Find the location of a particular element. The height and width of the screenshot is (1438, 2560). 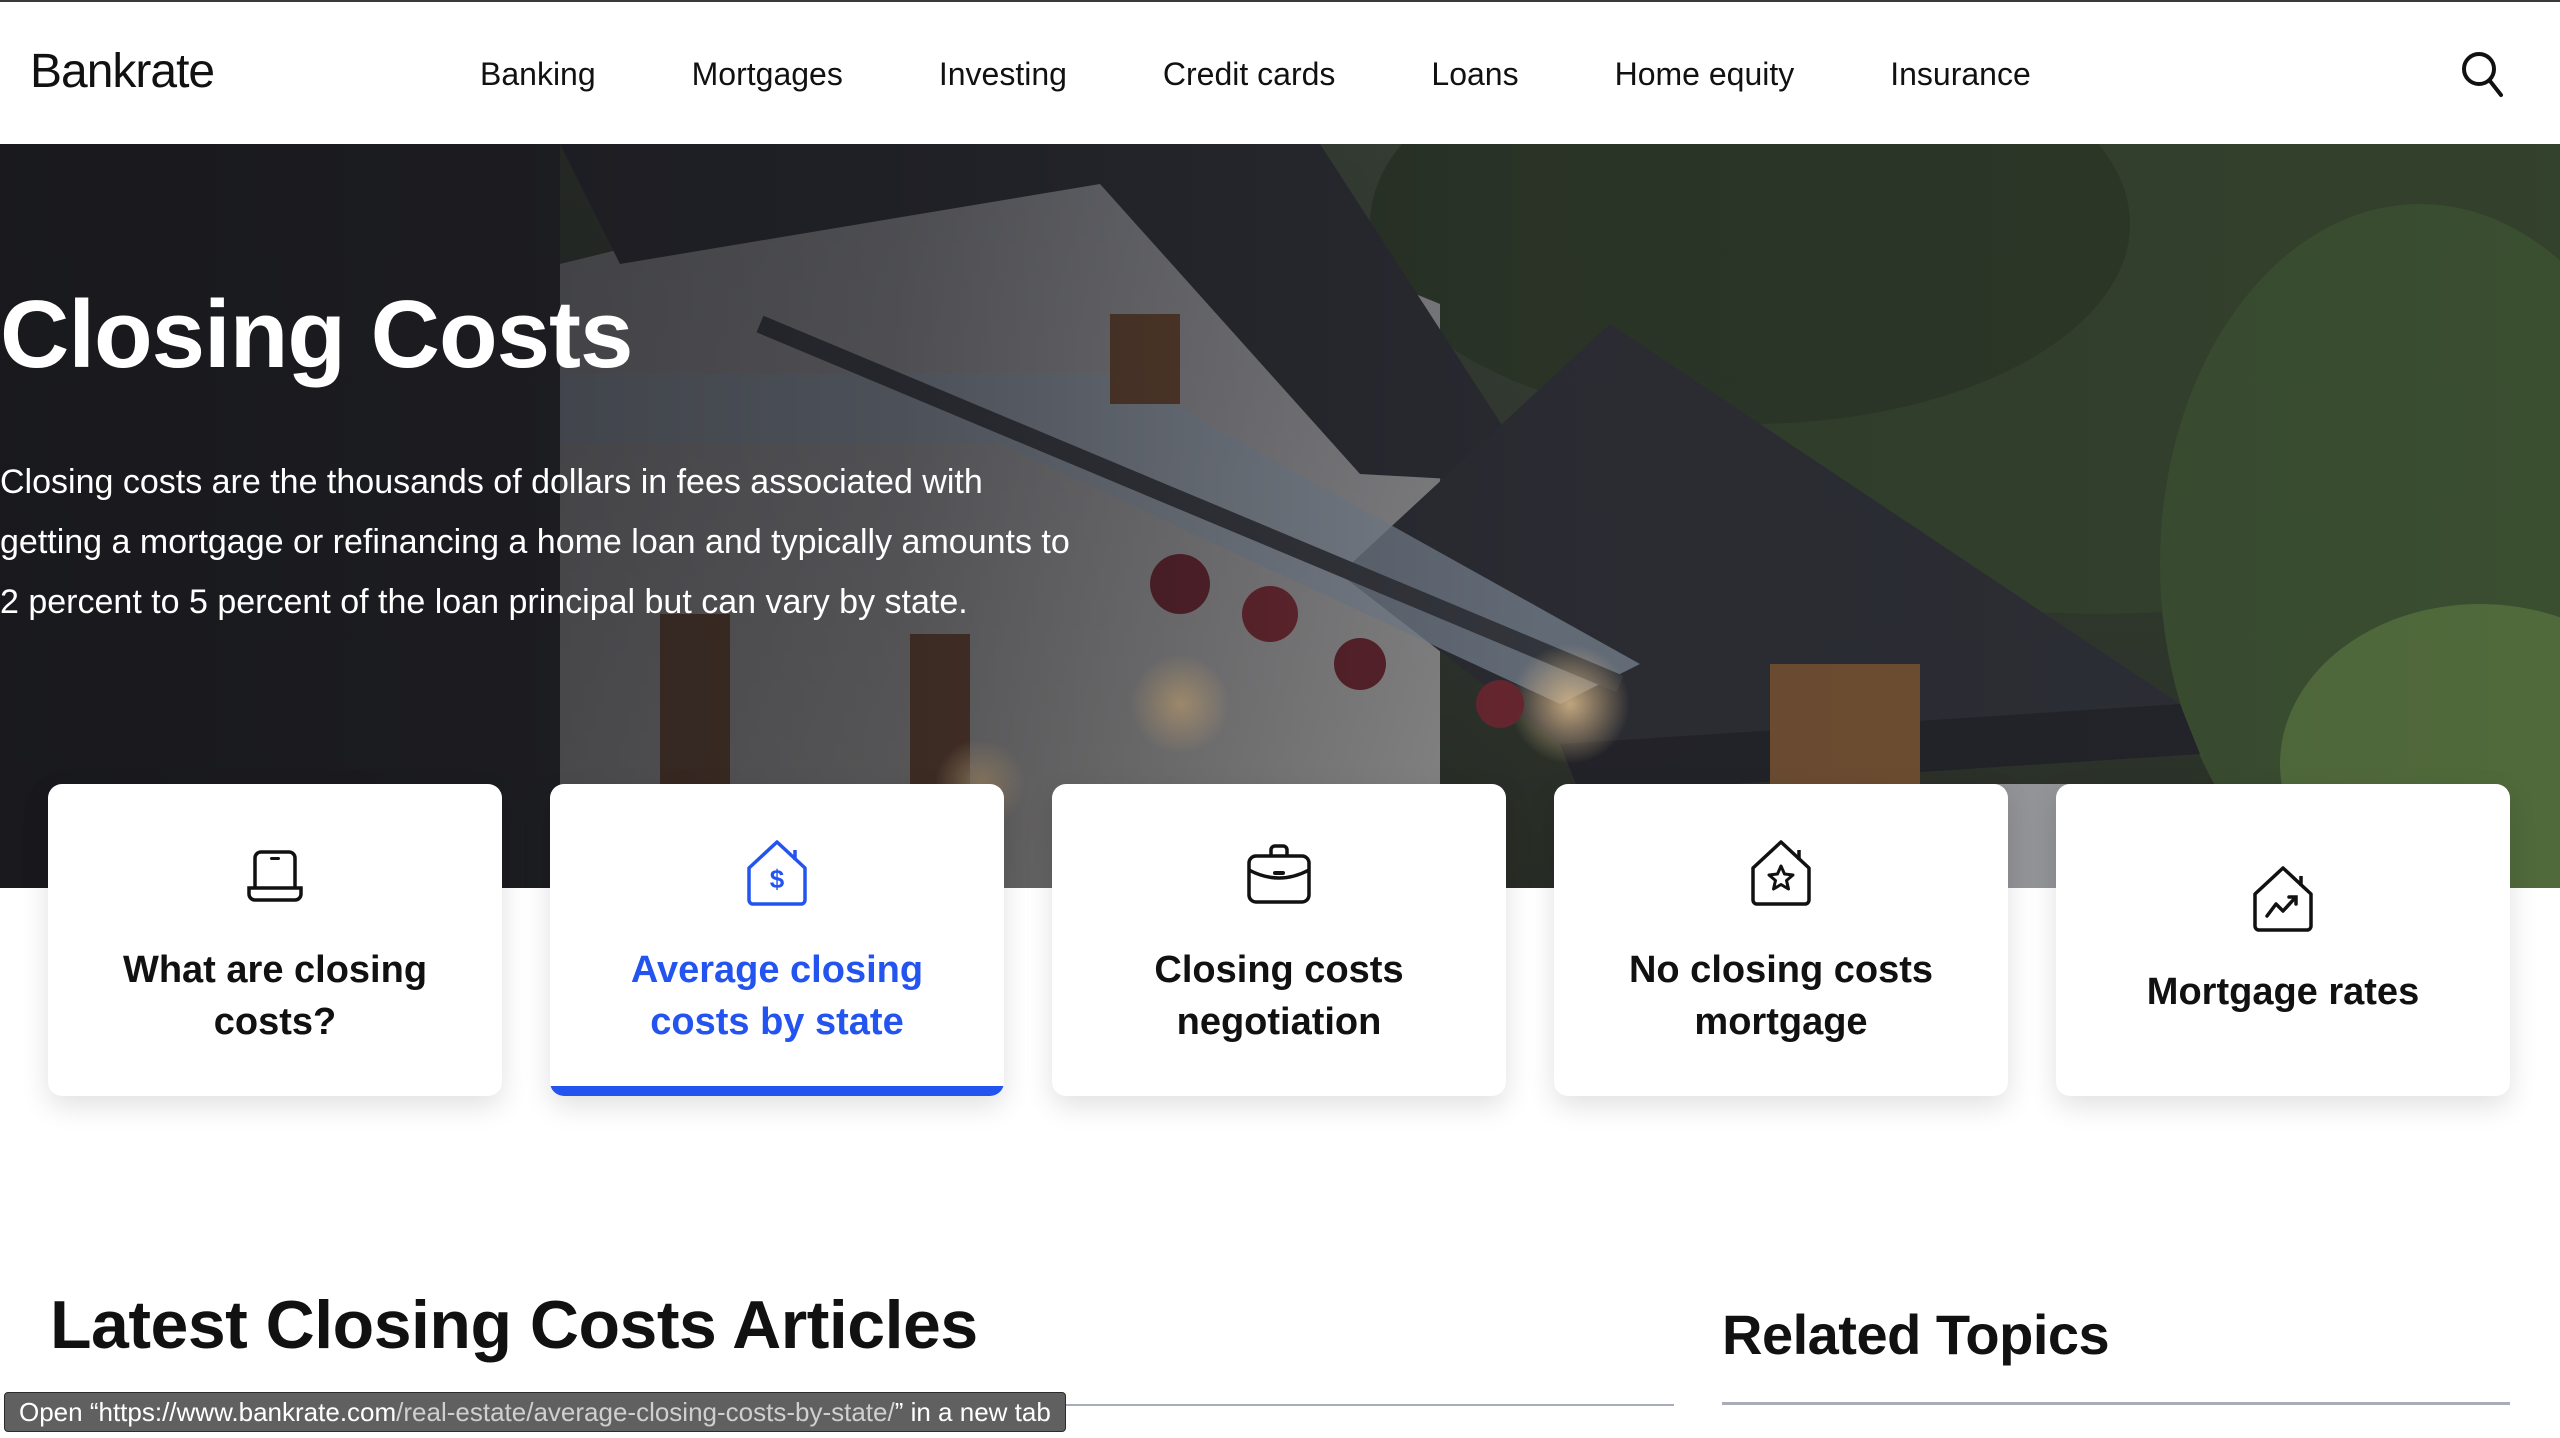

nav-item-insurance: Insurance is located at coordinates (1960, 74).